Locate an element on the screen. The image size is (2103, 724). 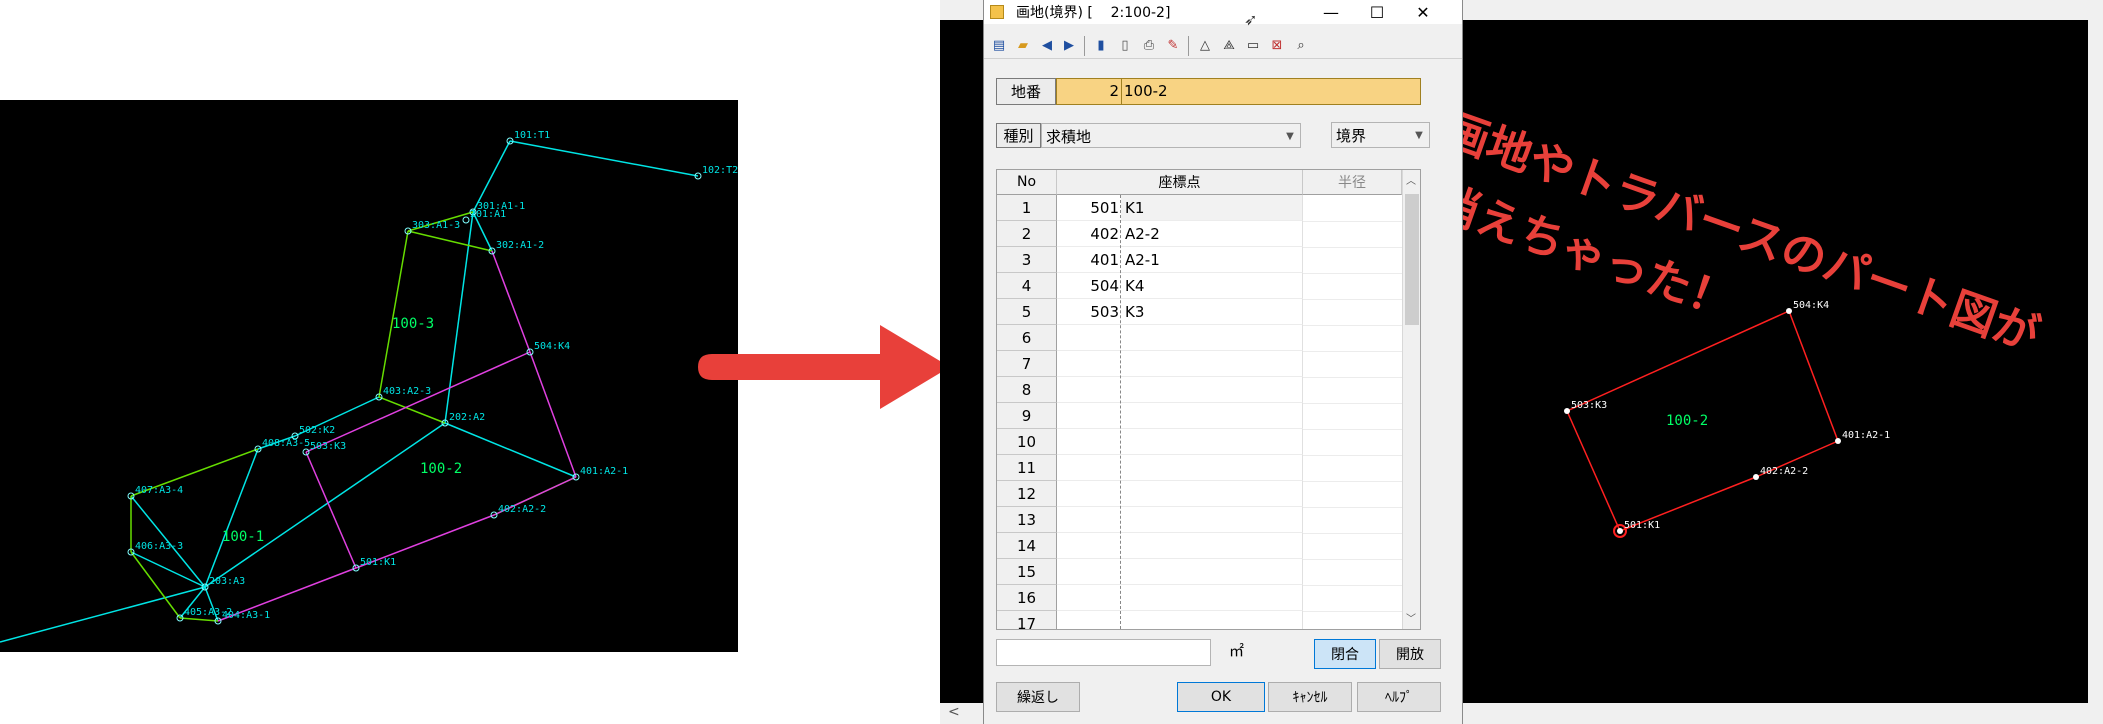
table-row: 13 is located at coordinates (1199, 520).